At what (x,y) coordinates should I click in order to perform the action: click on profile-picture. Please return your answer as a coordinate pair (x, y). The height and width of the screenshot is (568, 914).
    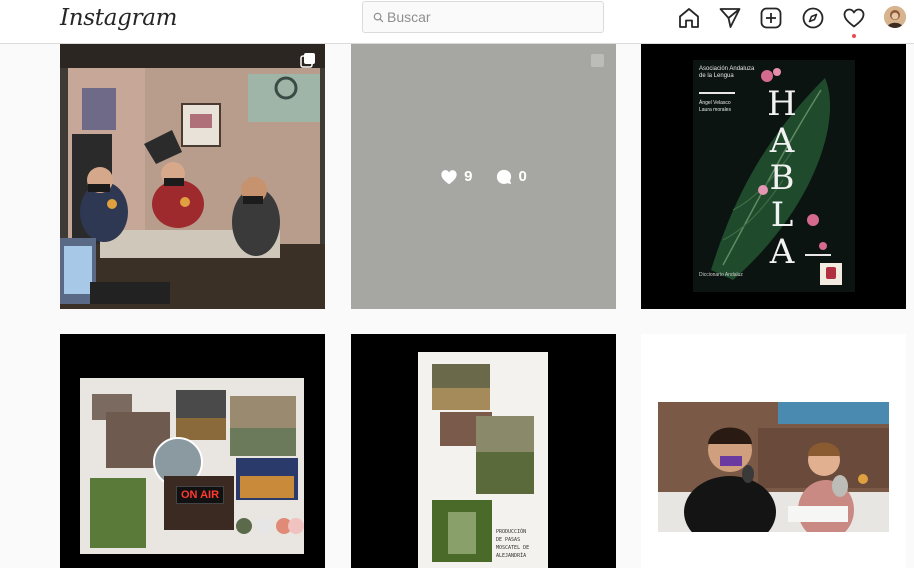
    Looking at the image, I should click on (895, 17).